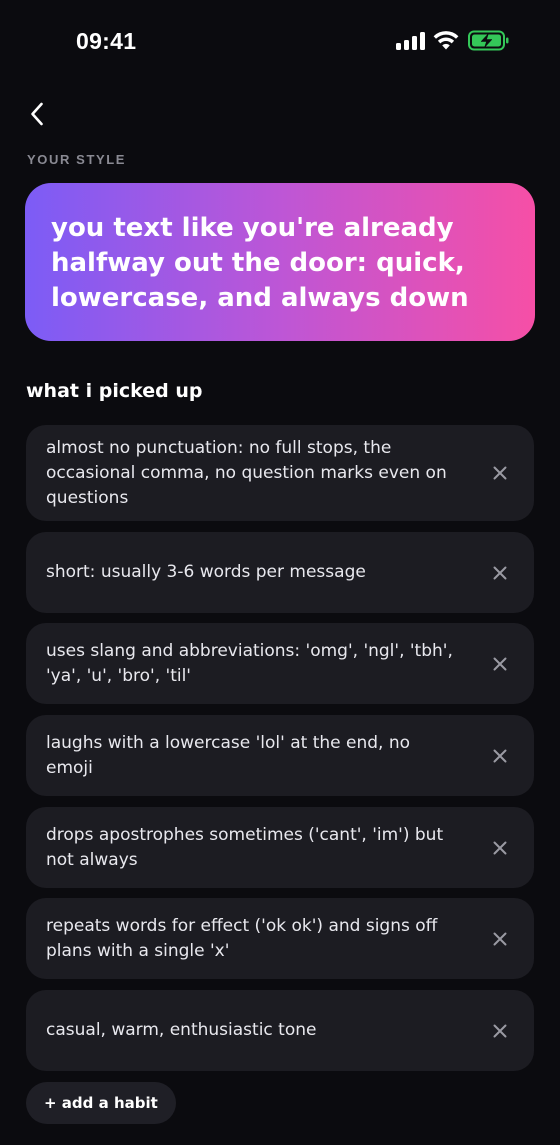 Image resolution: width=560 pixels, height=1145 pixels. Describe the element at coordinates (106, 41) in the screenshot. I see `status-time: 09:41` at that location.